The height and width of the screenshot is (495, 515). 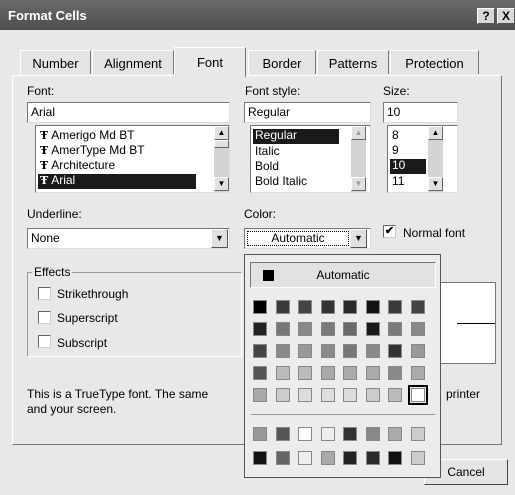 I want to click on tab-patterns: Patterns, so click(x=353, y=62).